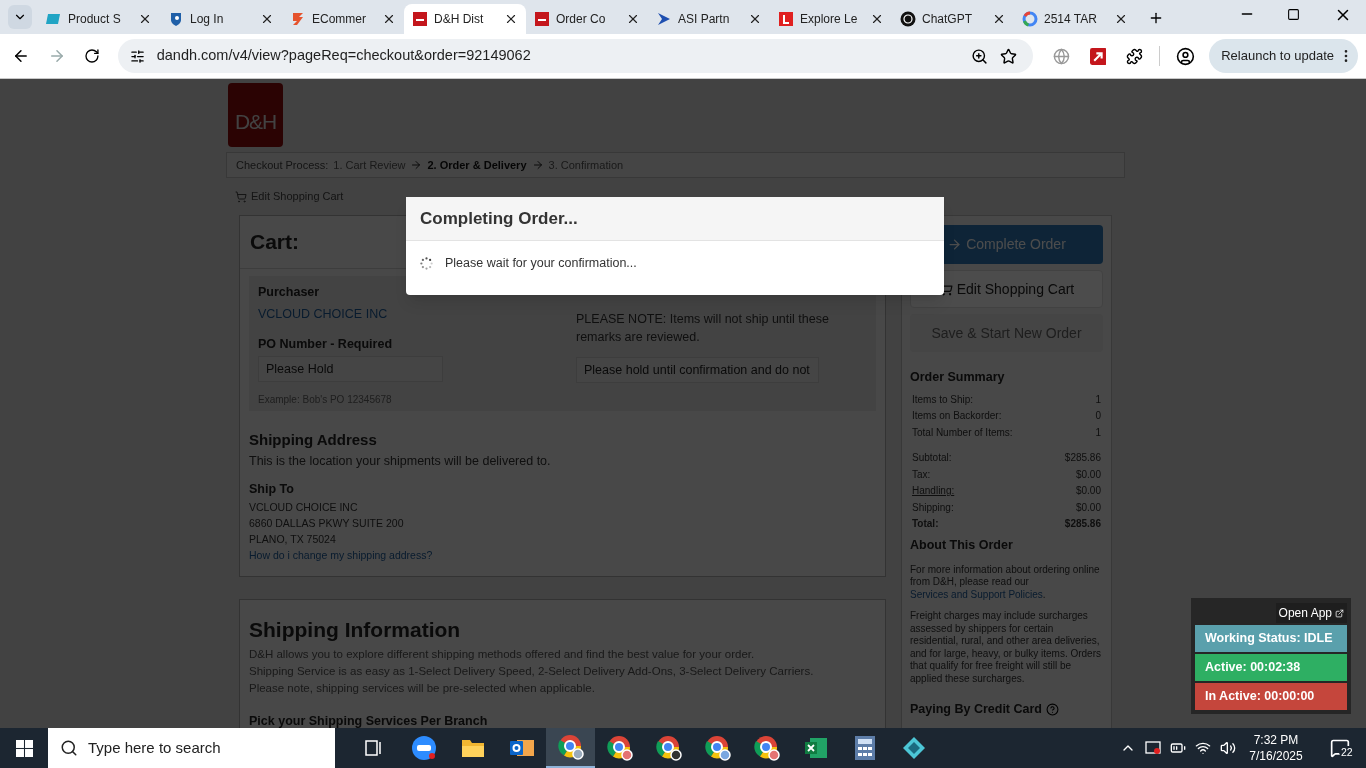  I want to click on network-icon, so click(1203, 748).